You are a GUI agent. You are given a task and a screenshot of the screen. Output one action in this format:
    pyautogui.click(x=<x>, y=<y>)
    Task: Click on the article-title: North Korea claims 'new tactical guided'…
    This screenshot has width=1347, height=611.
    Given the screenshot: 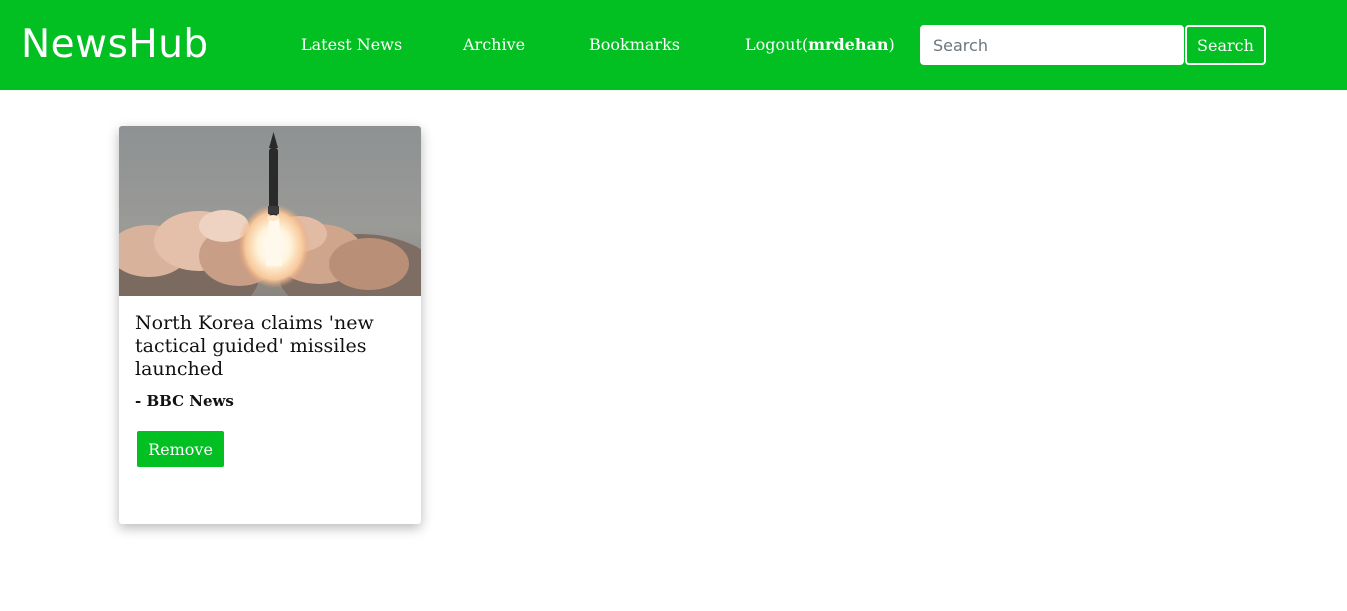 What is the action you would take?
    pyautogui.click(x=254, y=346)
    